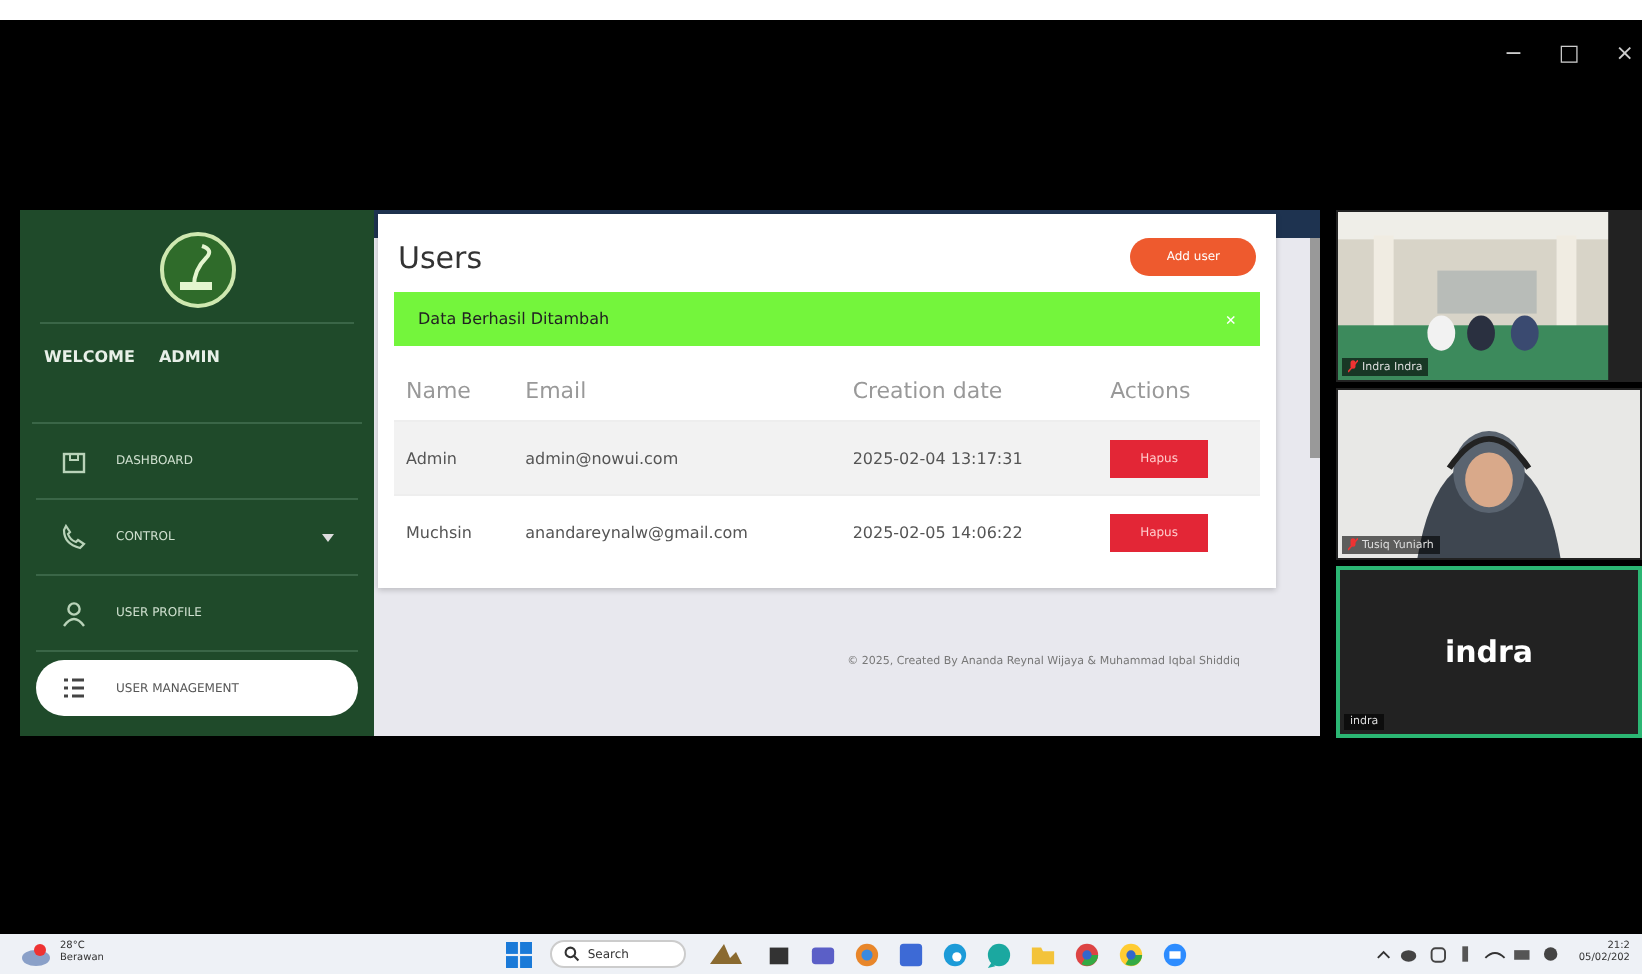  I want to click on window-control: □, so click(1569, 53).